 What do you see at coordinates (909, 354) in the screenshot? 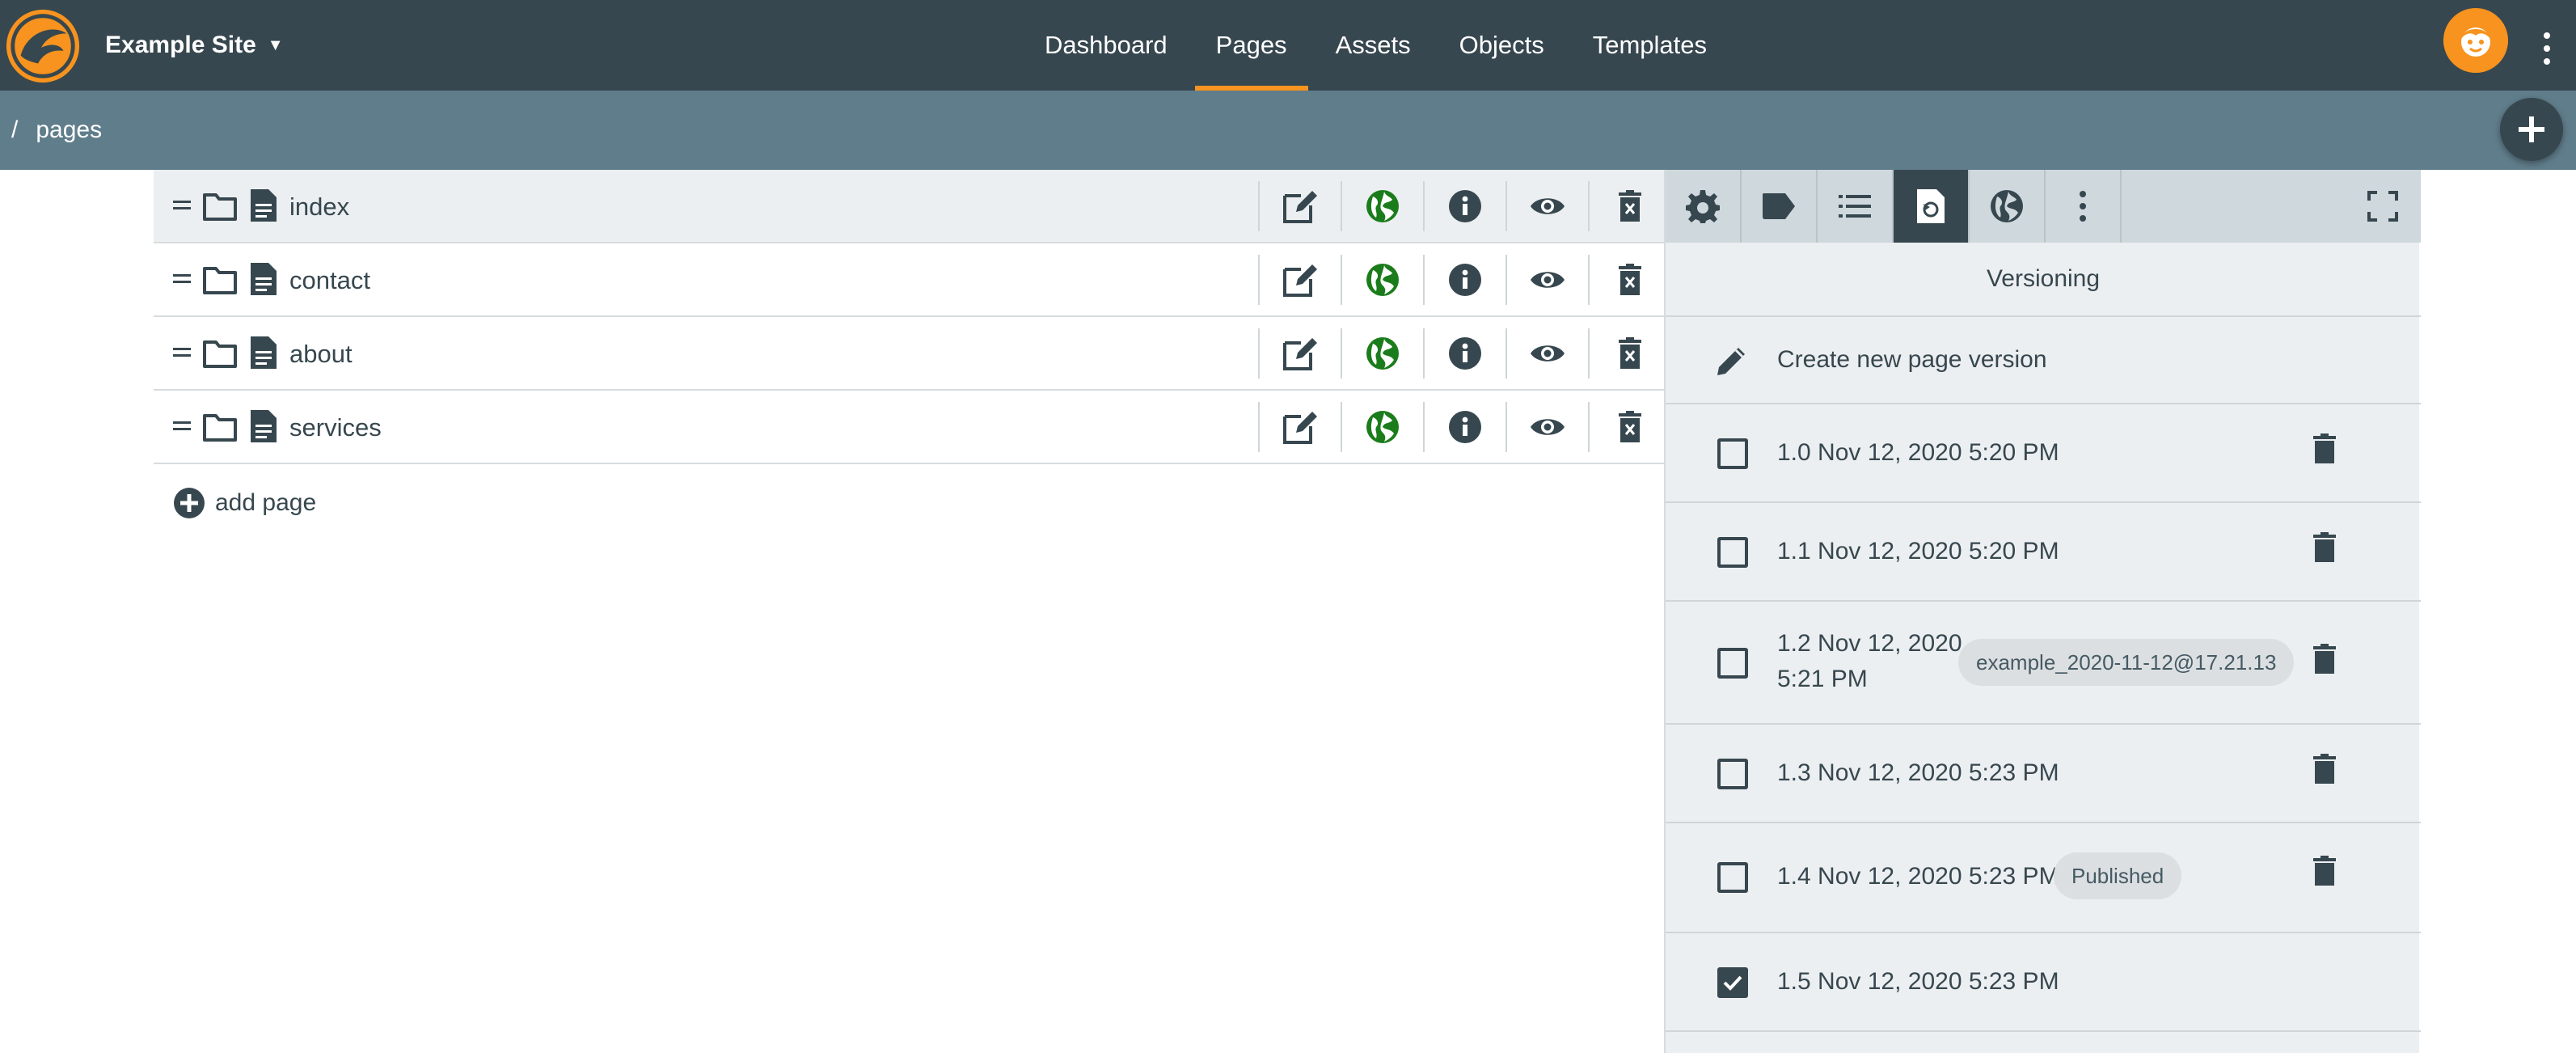
I see `page-row: about` at bounding box center [909, 354].